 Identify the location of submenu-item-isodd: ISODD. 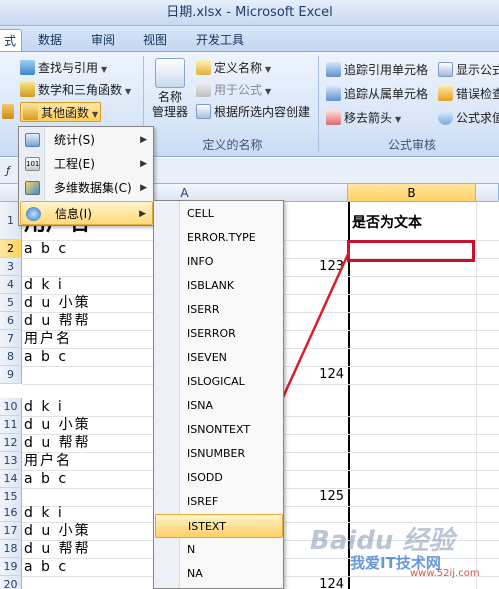
(219, 478).